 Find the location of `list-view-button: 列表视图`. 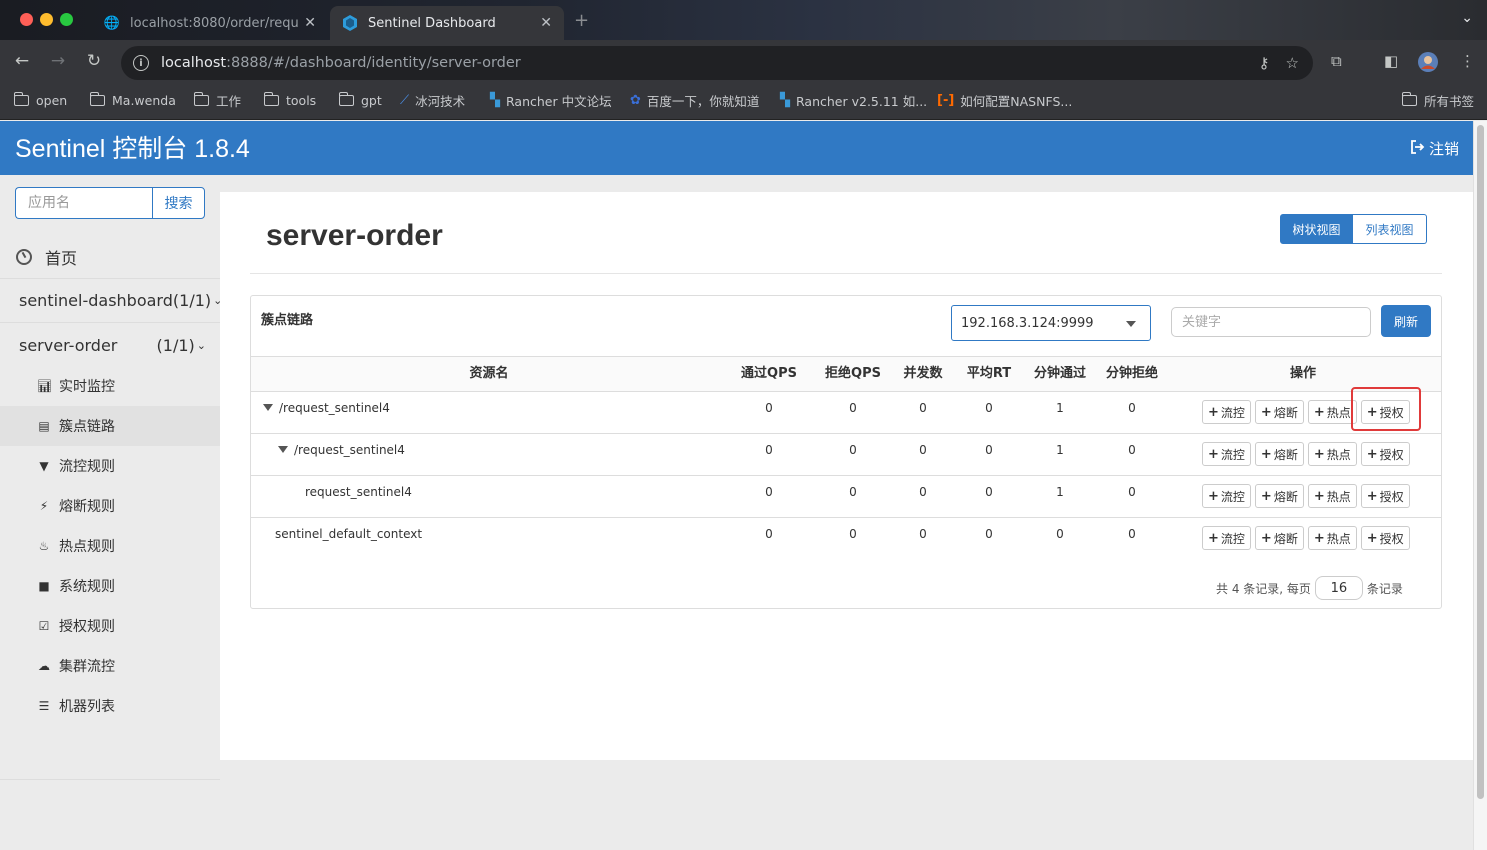

list-view-button: 列表视图 is located at coordinates (1390, 229).